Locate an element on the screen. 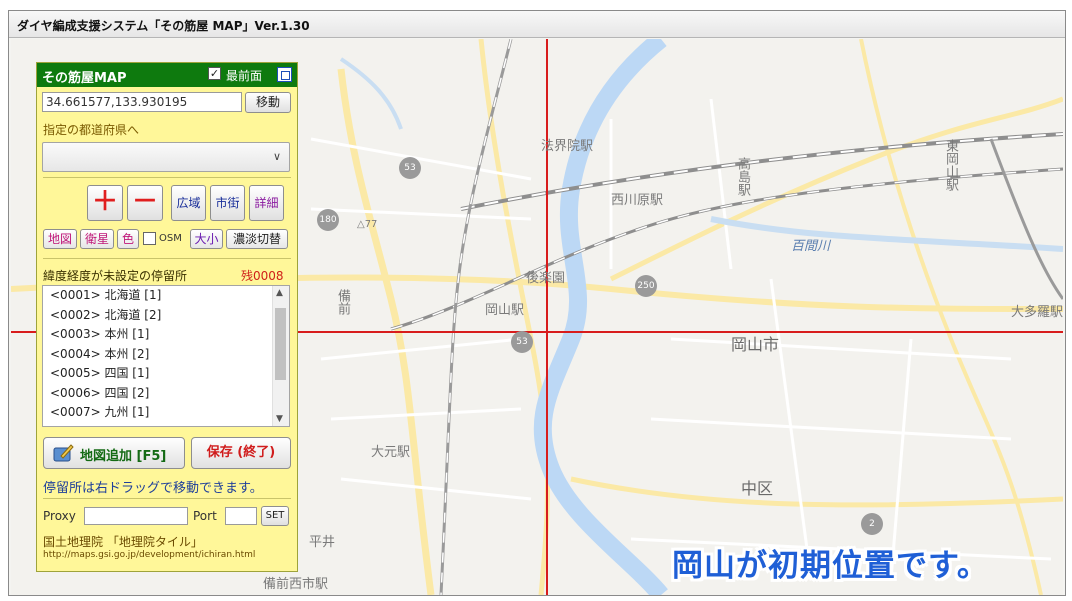 Image resolution: width=1072 pixels, height=601 pixels. add-map-button: 地図追加 [F5] is located at coordinates (114, 453).